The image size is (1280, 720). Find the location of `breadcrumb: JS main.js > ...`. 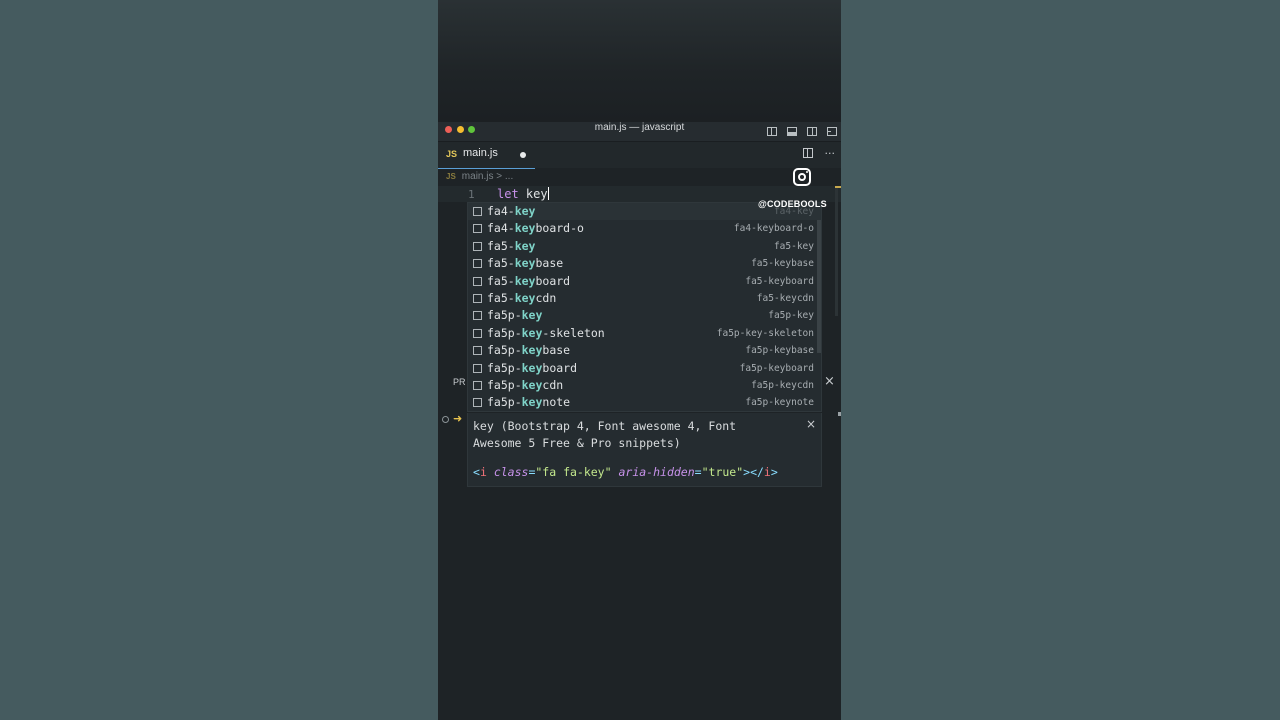

breadcrumb: JS main.js > ... is located at coordinates (479, 177).